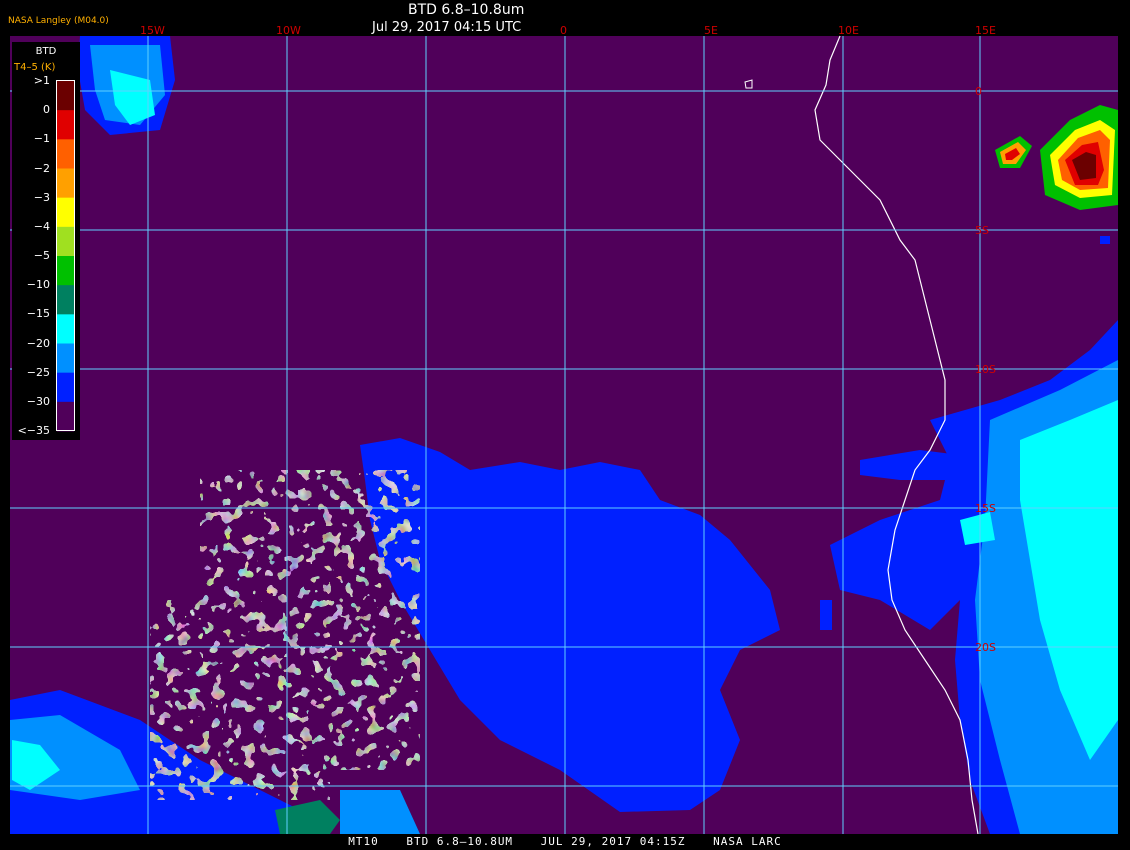 Image resolution: width=1130 pixels, height=850 pixels. I want to click on legend-label: −20, so click(38, 343).